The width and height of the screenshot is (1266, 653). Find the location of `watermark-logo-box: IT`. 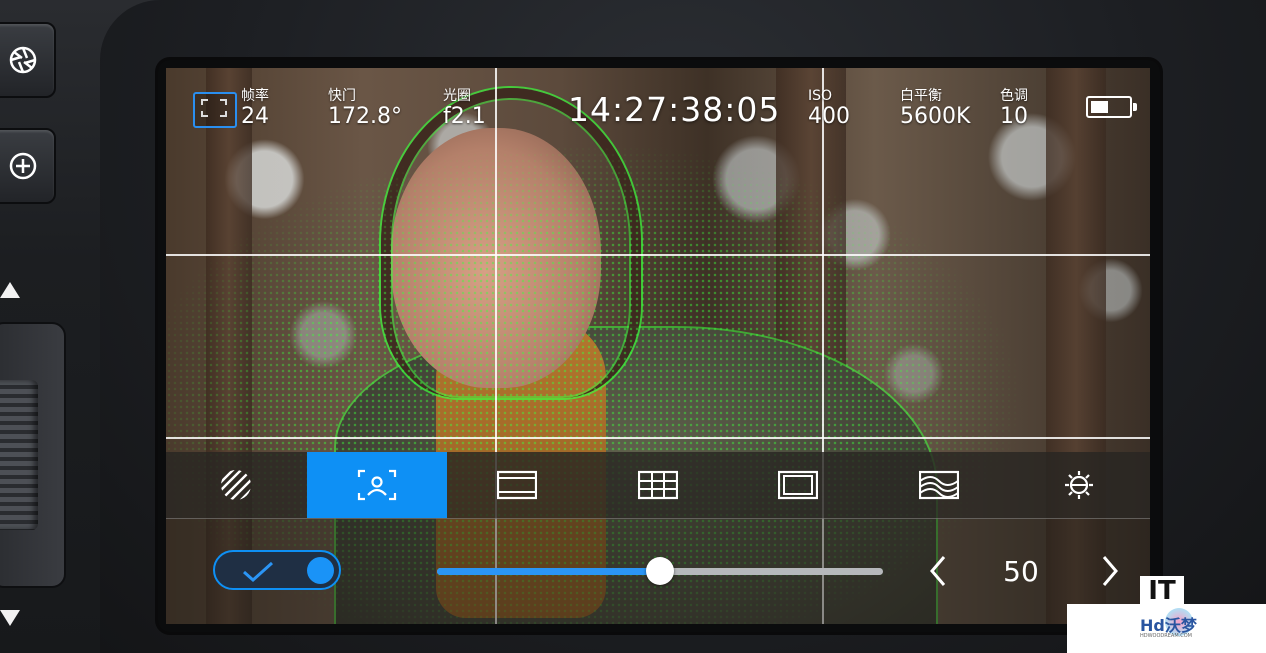

watermark-logo-box: IT is located at coordinates (1162, 591).